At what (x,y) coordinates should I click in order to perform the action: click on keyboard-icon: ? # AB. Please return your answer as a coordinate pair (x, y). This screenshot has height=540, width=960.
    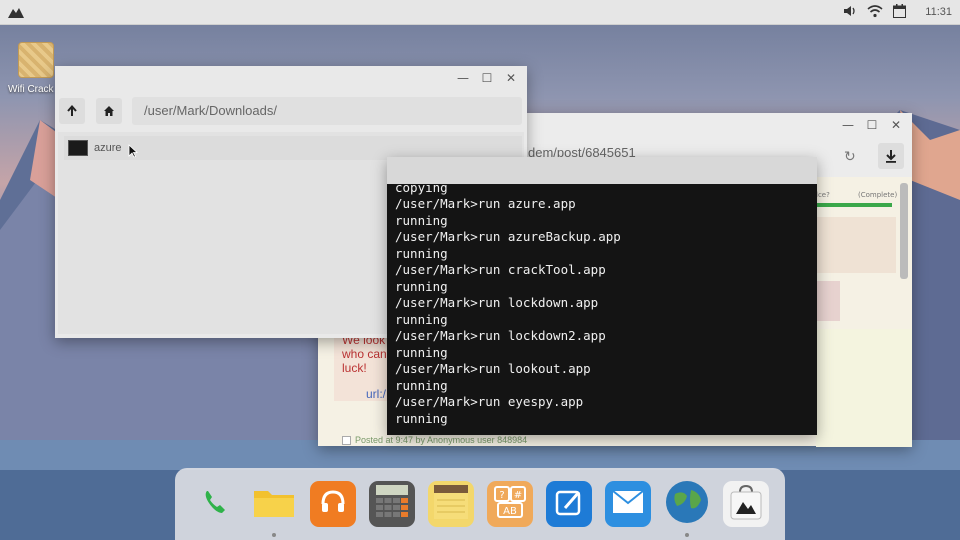
    Looking at the image, I should click on (510, 504).